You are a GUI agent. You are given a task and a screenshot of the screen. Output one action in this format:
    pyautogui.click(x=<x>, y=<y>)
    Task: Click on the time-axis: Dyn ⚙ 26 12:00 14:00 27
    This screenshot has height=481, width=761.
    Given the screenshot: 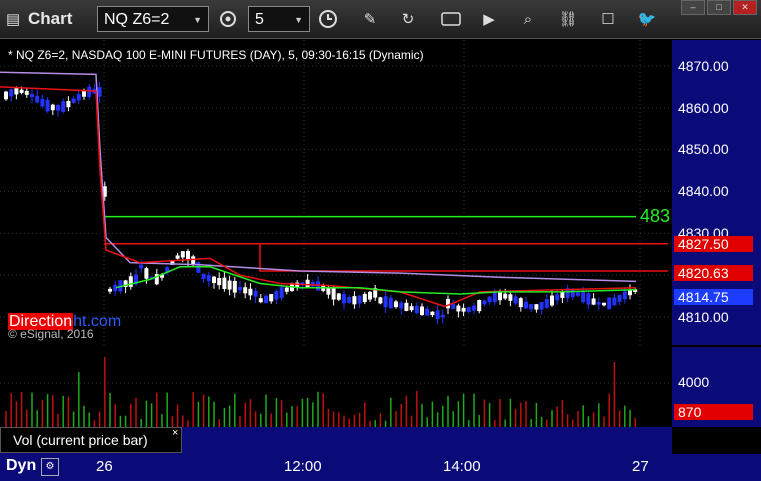 What is the action you would take?
    pyautogui.click(x=380, y=467)
    